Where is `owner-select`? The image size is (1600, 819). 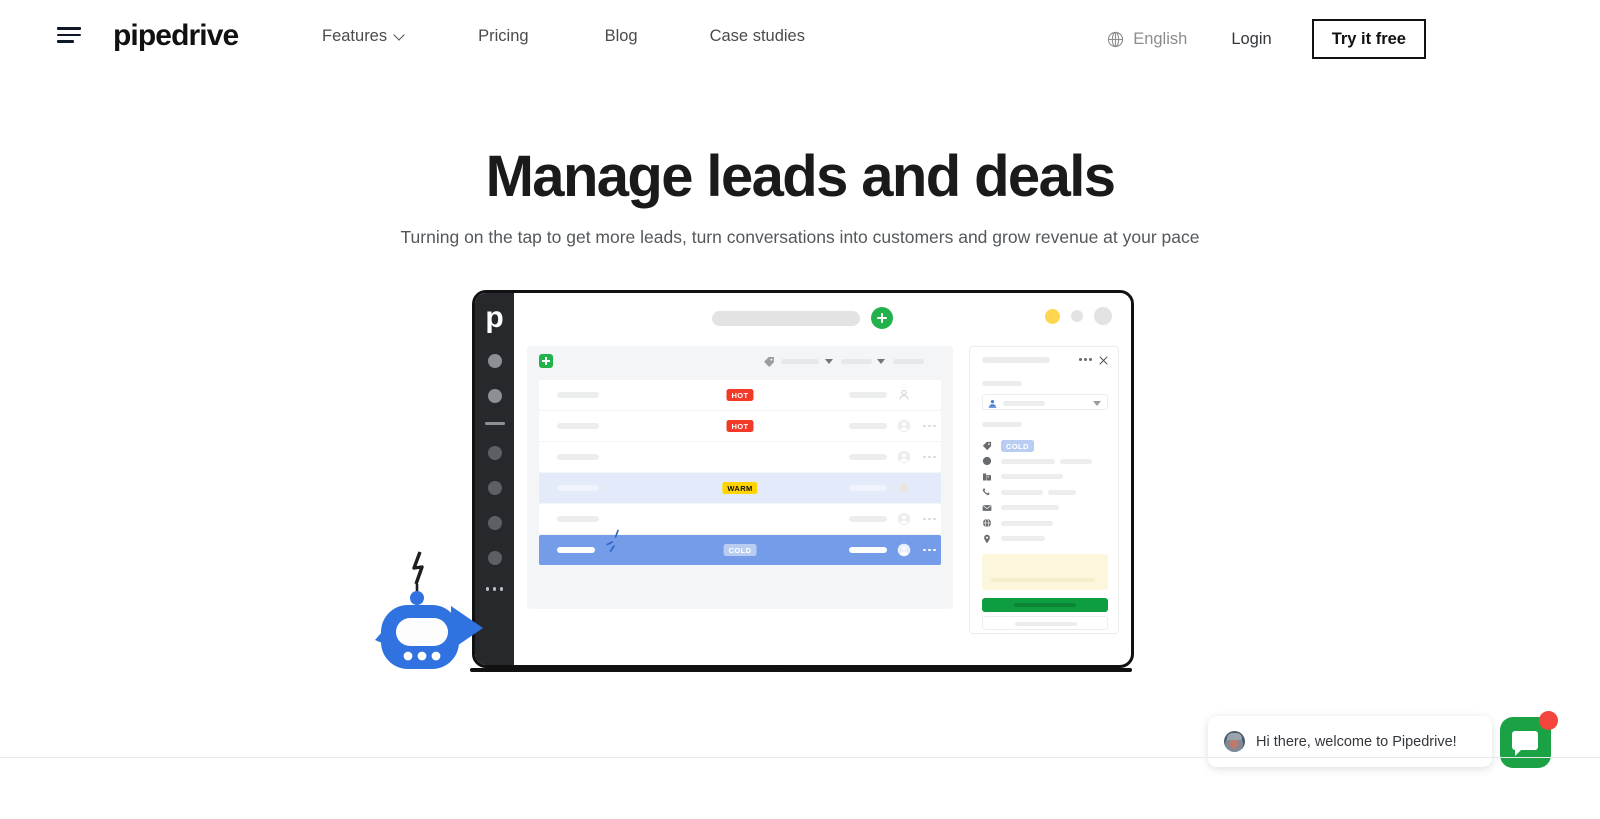 owner-select is located at coordinates (1045, 402).